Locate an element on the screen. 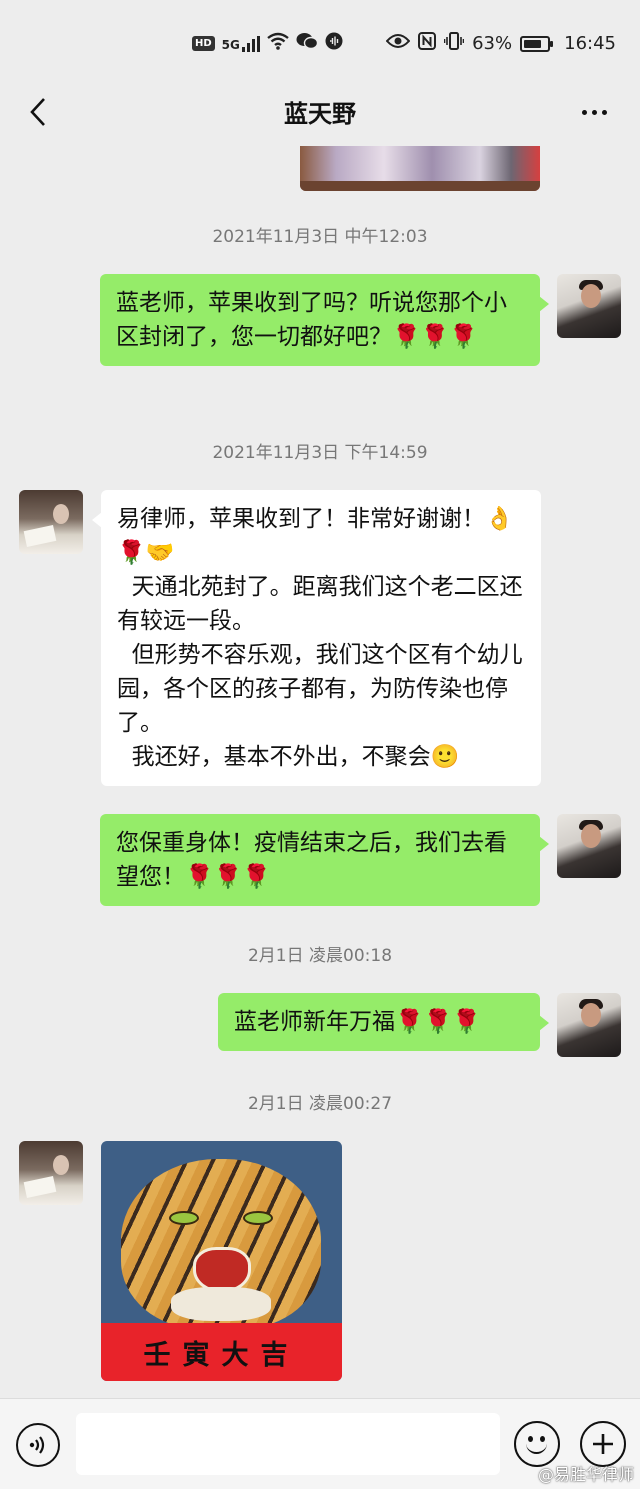 Image resolution: width=640 pixels, height=1489 pixels. plus-icon is located at coordinates (603, 1444).